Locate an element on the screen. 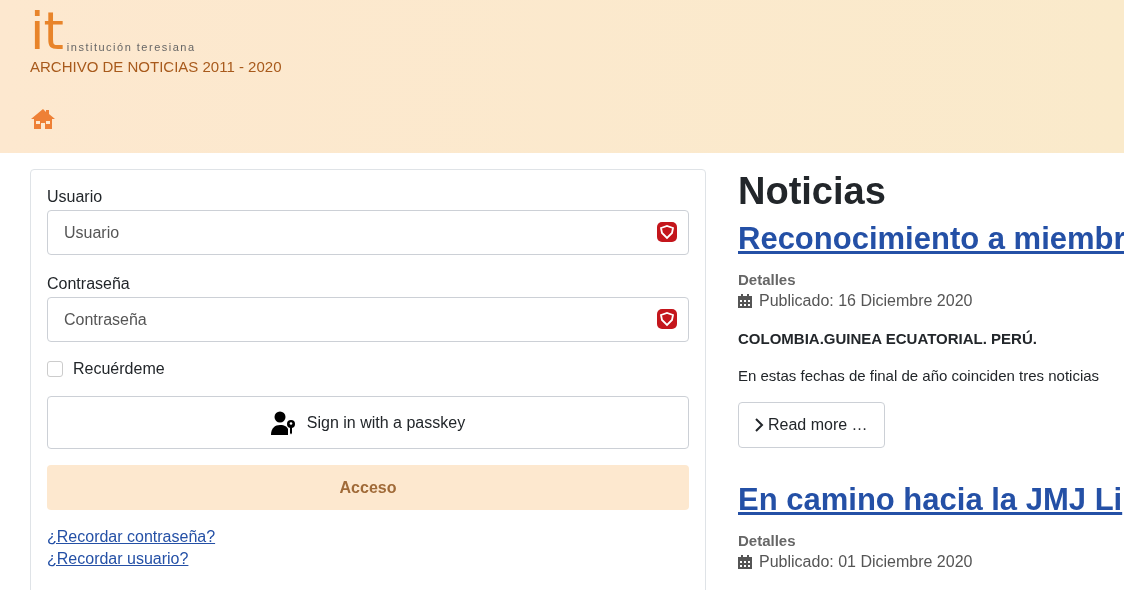  link: ¿Recordar usuario? is located at coordinates (118, 559).